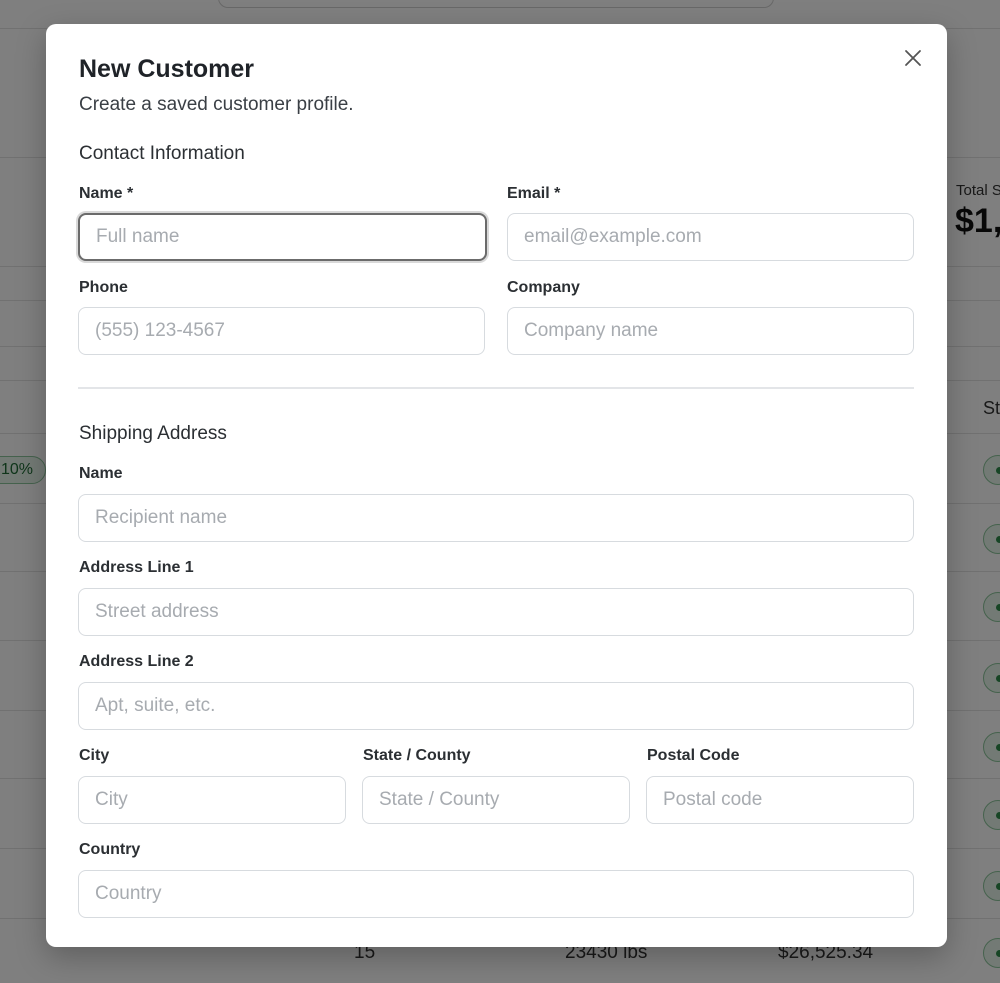  I want to click on recipient-name-label: Name, so click(101, 473).